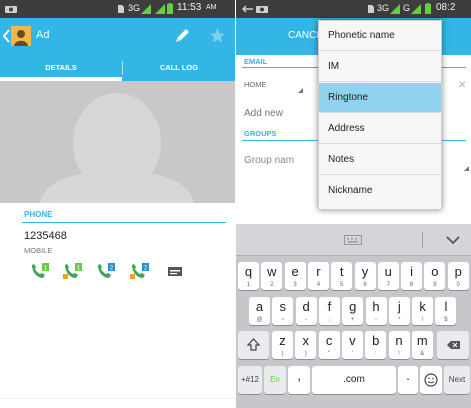  Describe the element at coordinates (259, 311) in the screenshot. I see `key-a: a @` at that location.